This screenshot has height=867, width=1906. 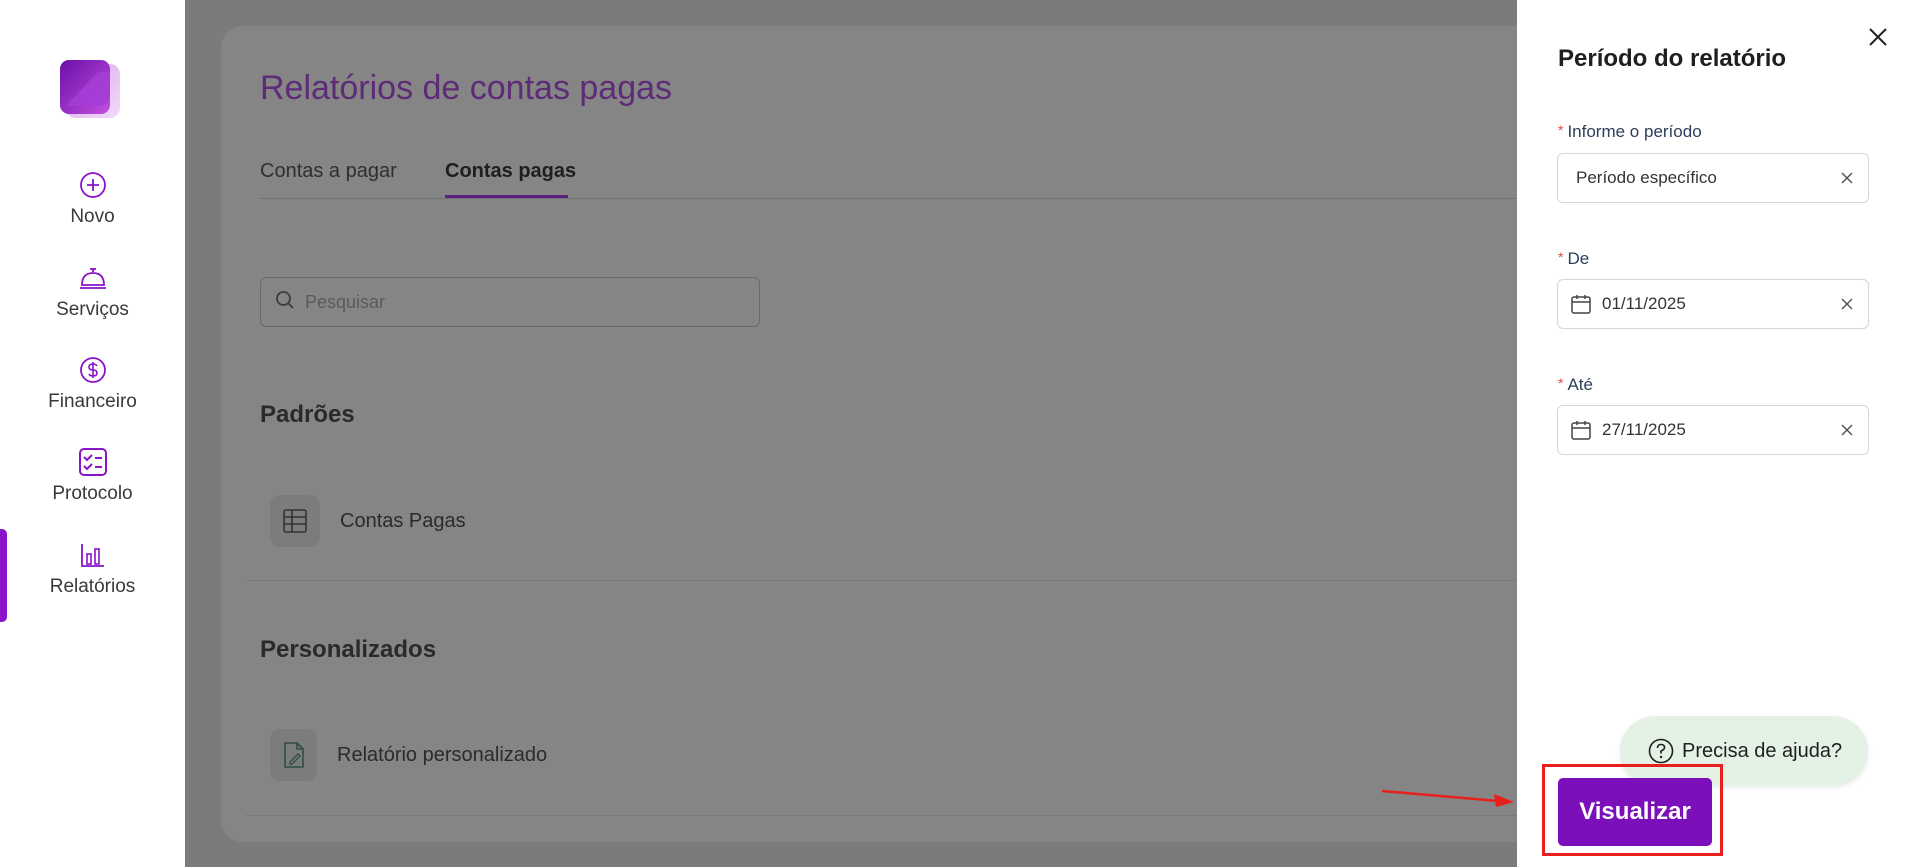 I want to click on sidebar-item-label: Relatórios, so click(x=92, y=586).